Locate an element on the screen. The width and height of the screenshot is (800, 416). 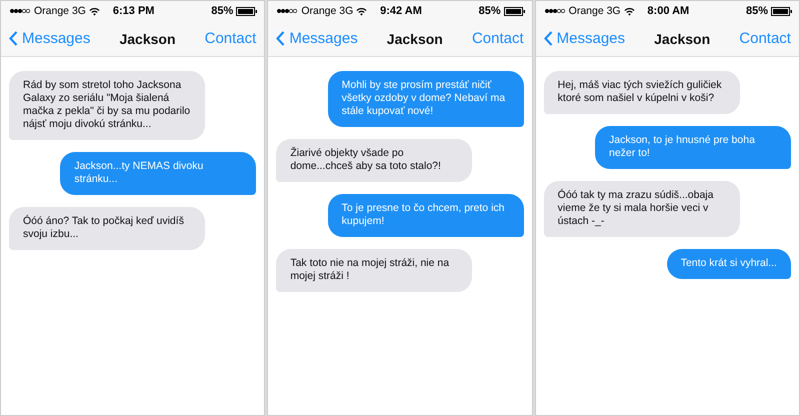
message-bubble: Tak toto nie na mojej stráži, nie na mojej stráži ! is located at coordinates (374, 270).